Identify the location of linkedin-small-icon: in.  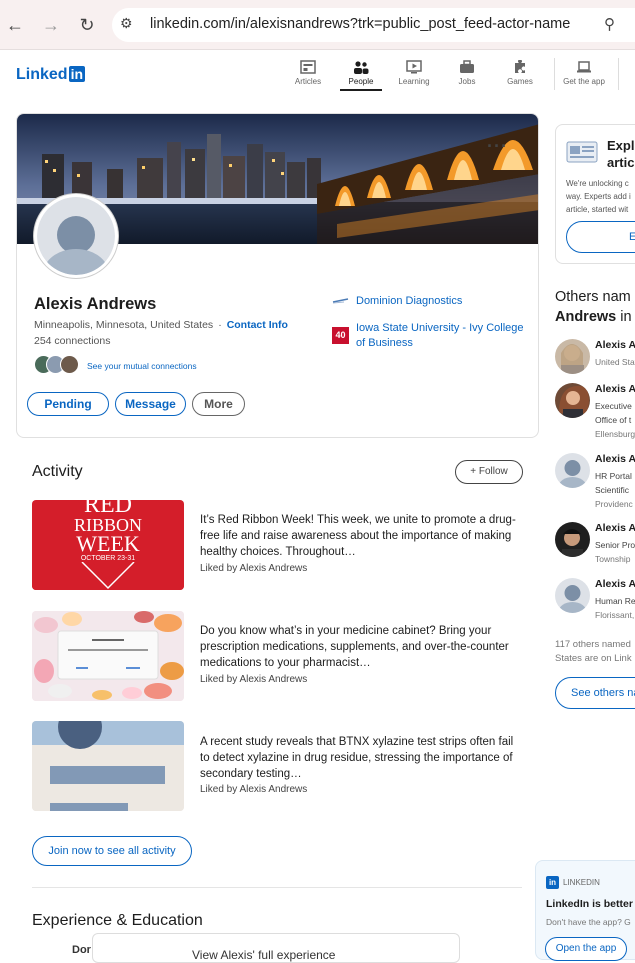
(552, 882).